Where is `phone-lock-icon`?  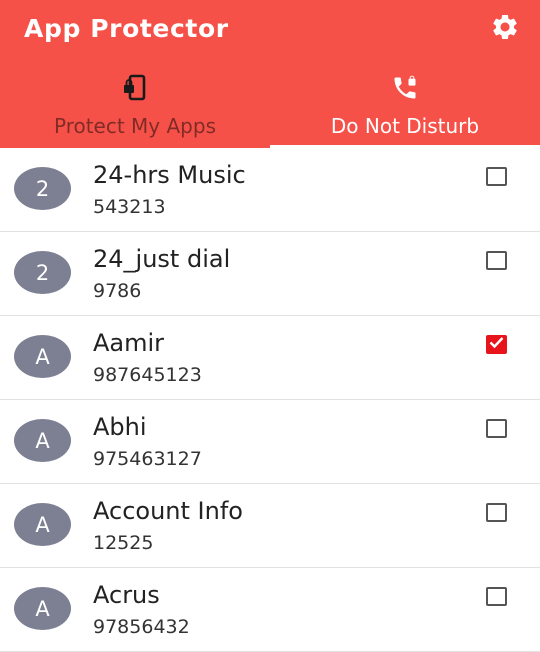
phone-lock-icon is located at coordinates (135, 88).